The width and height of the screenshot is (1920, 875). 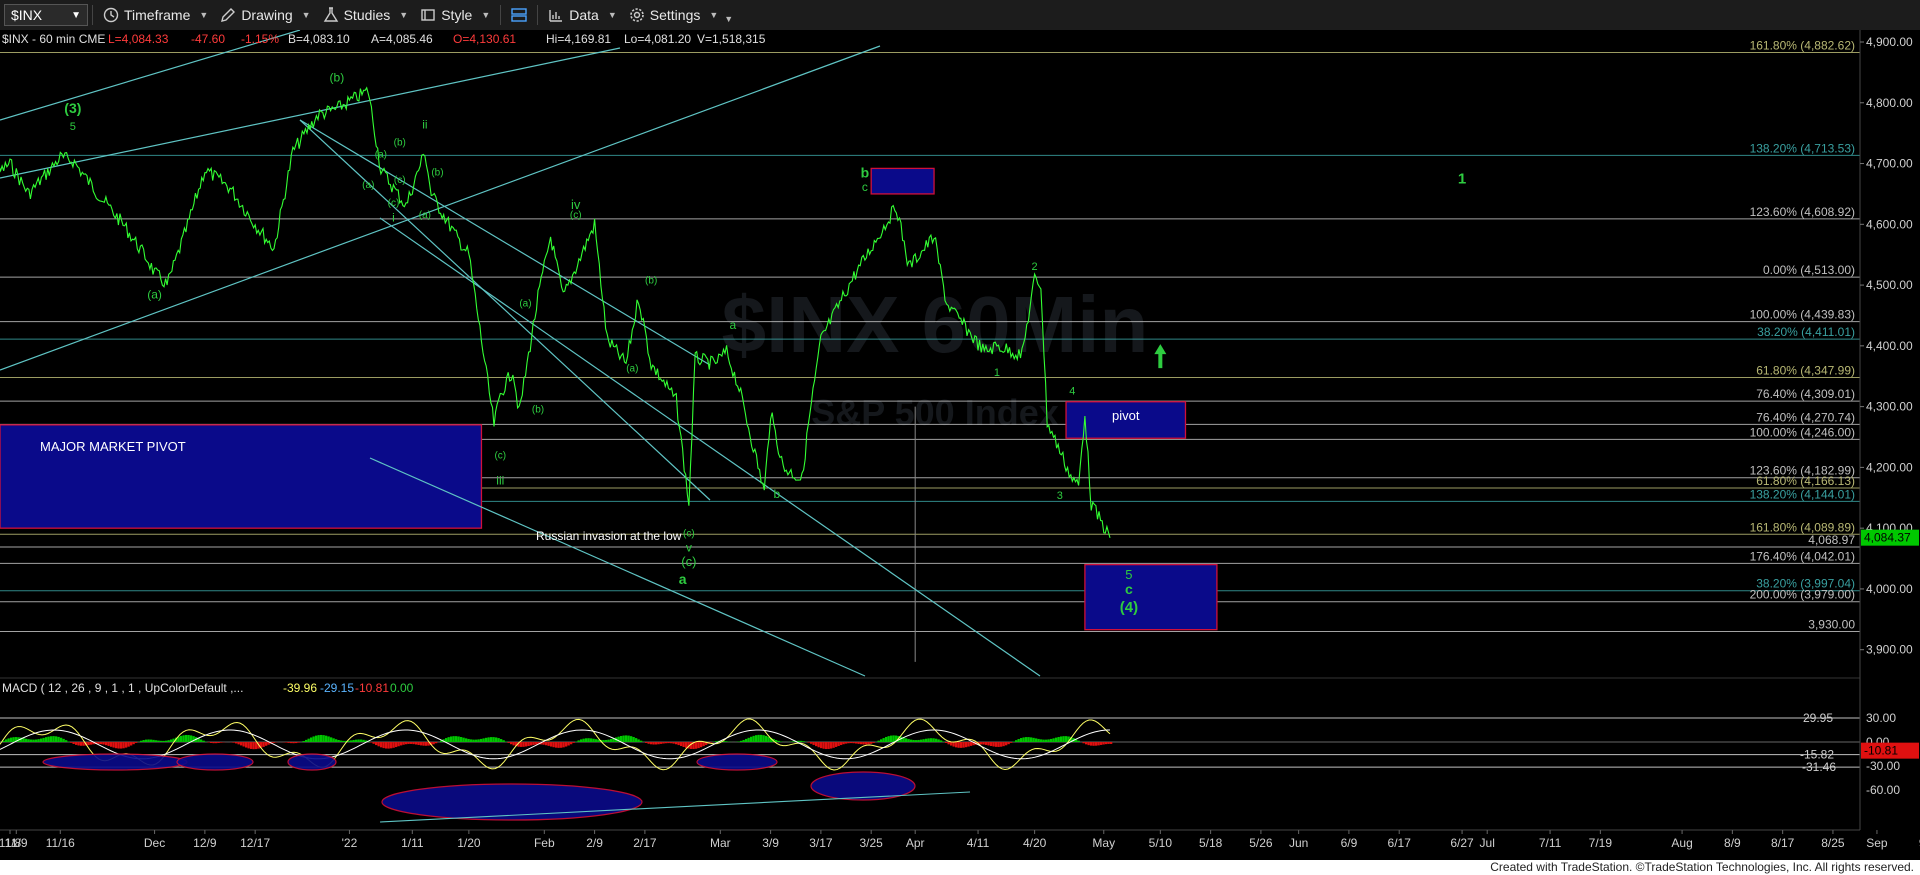 I want to click on studies-label: Studies, so click(x=367, y=15).